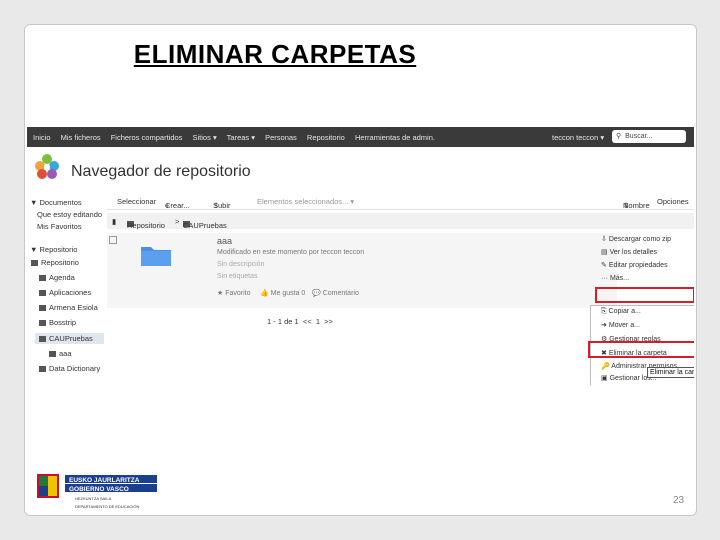  What do you see at coordinates (578, 137) in the screenshot?
I see `user-menu: teccon teccon ▾` at bounding box center [578, 137].